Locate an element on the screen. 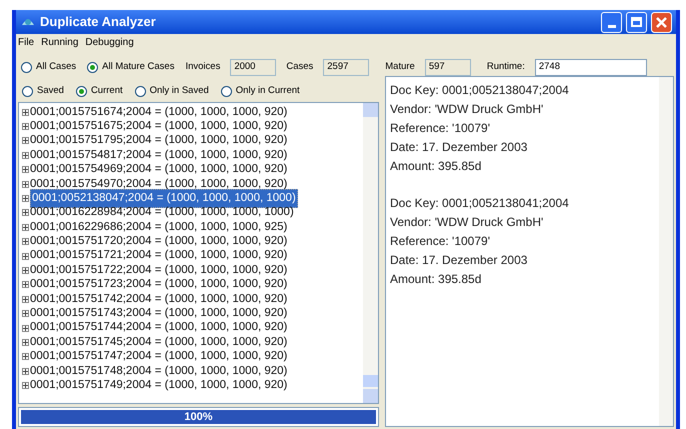 This screenshot has height=429, width=686. input-field: 2748 is located at coordinates (590, 67).